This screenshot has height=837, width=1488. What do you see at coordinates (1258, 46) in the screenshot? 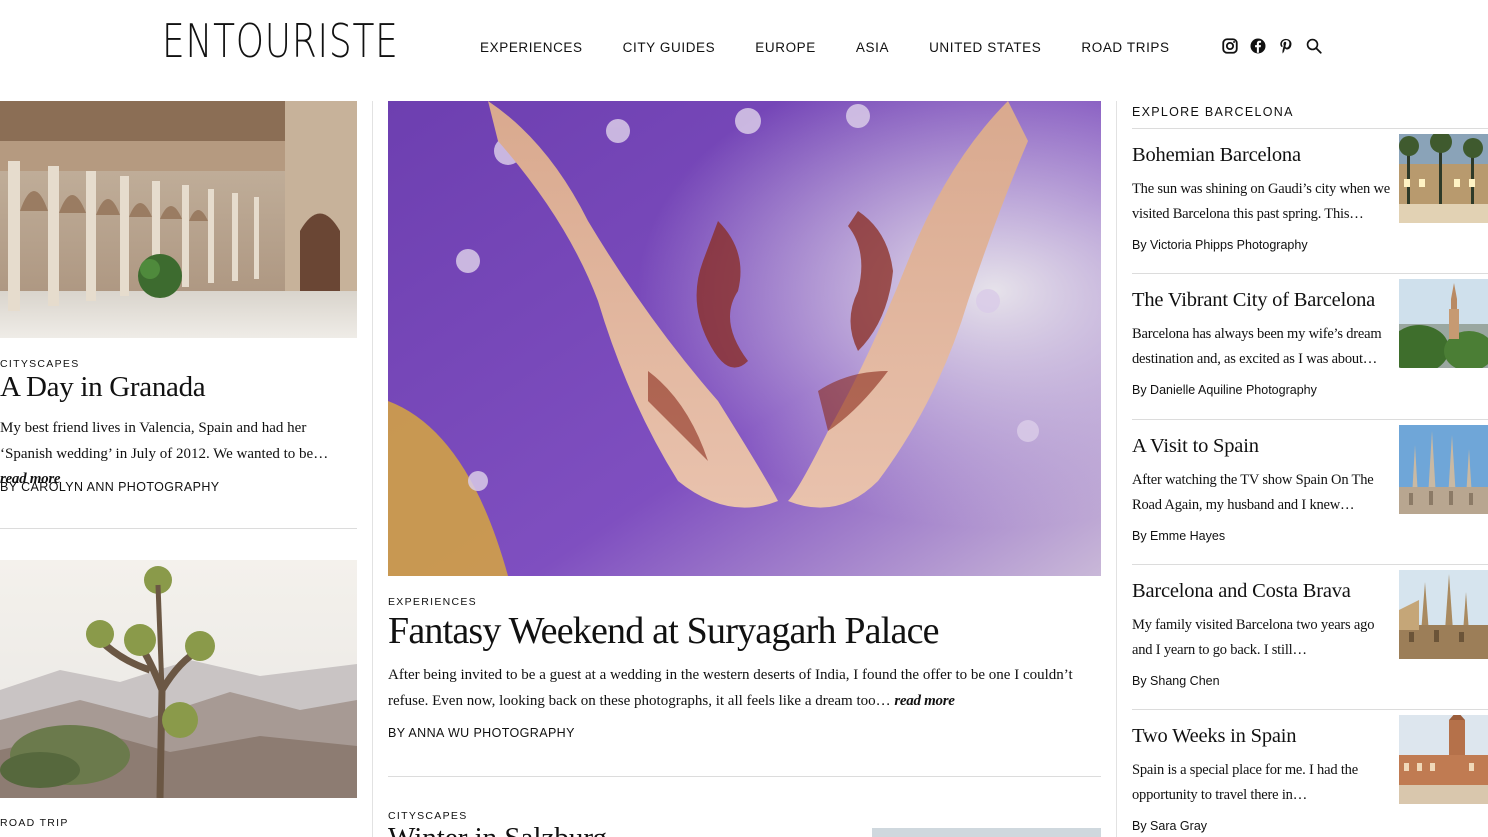
I see `facebook-icon` at bounding box center [1258, 46].